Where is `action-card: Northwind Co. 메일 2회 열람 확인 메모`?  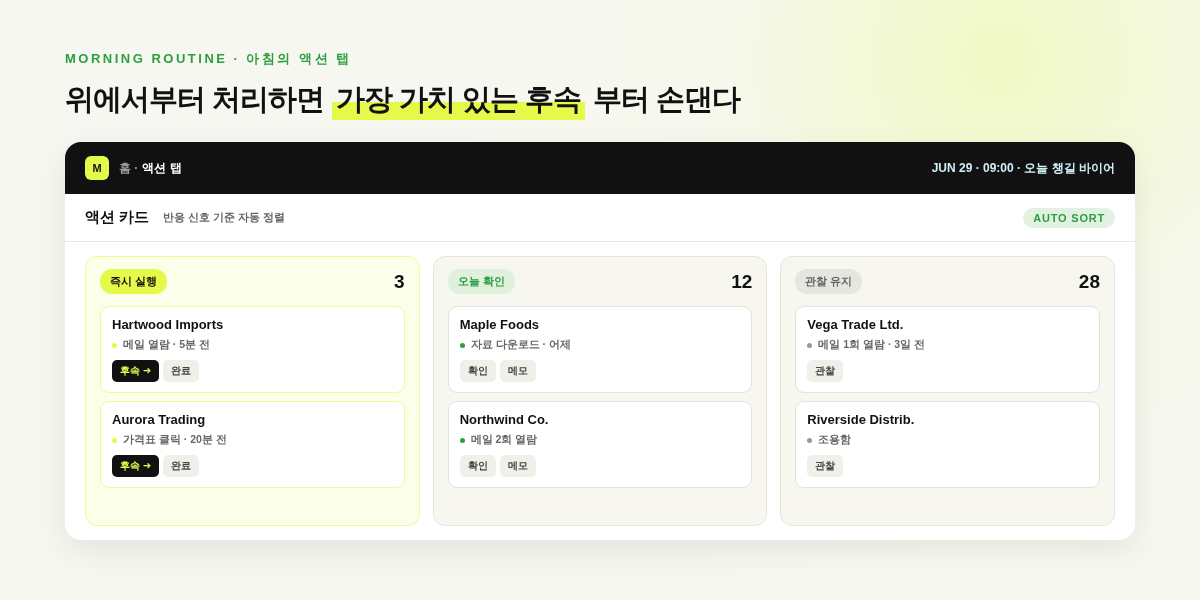
action-card: Northwind Co. 메일 2회 열람 확인 메모 is located at coordinates (600, 444).